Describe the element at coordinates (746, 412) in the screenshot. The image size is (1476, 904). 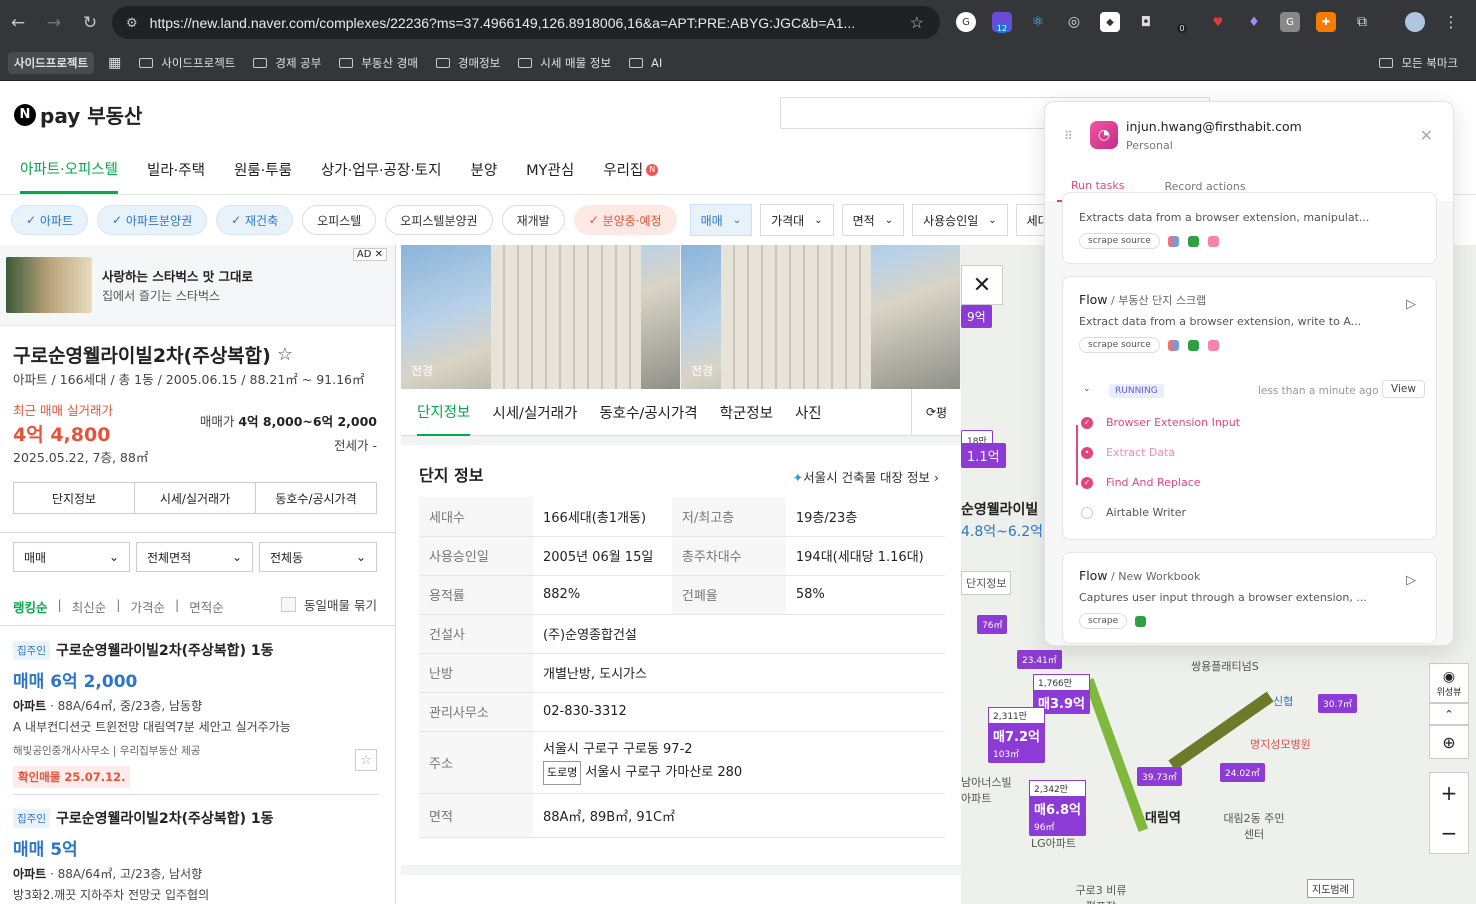
I see `tab-school: 학군정보` at that location.